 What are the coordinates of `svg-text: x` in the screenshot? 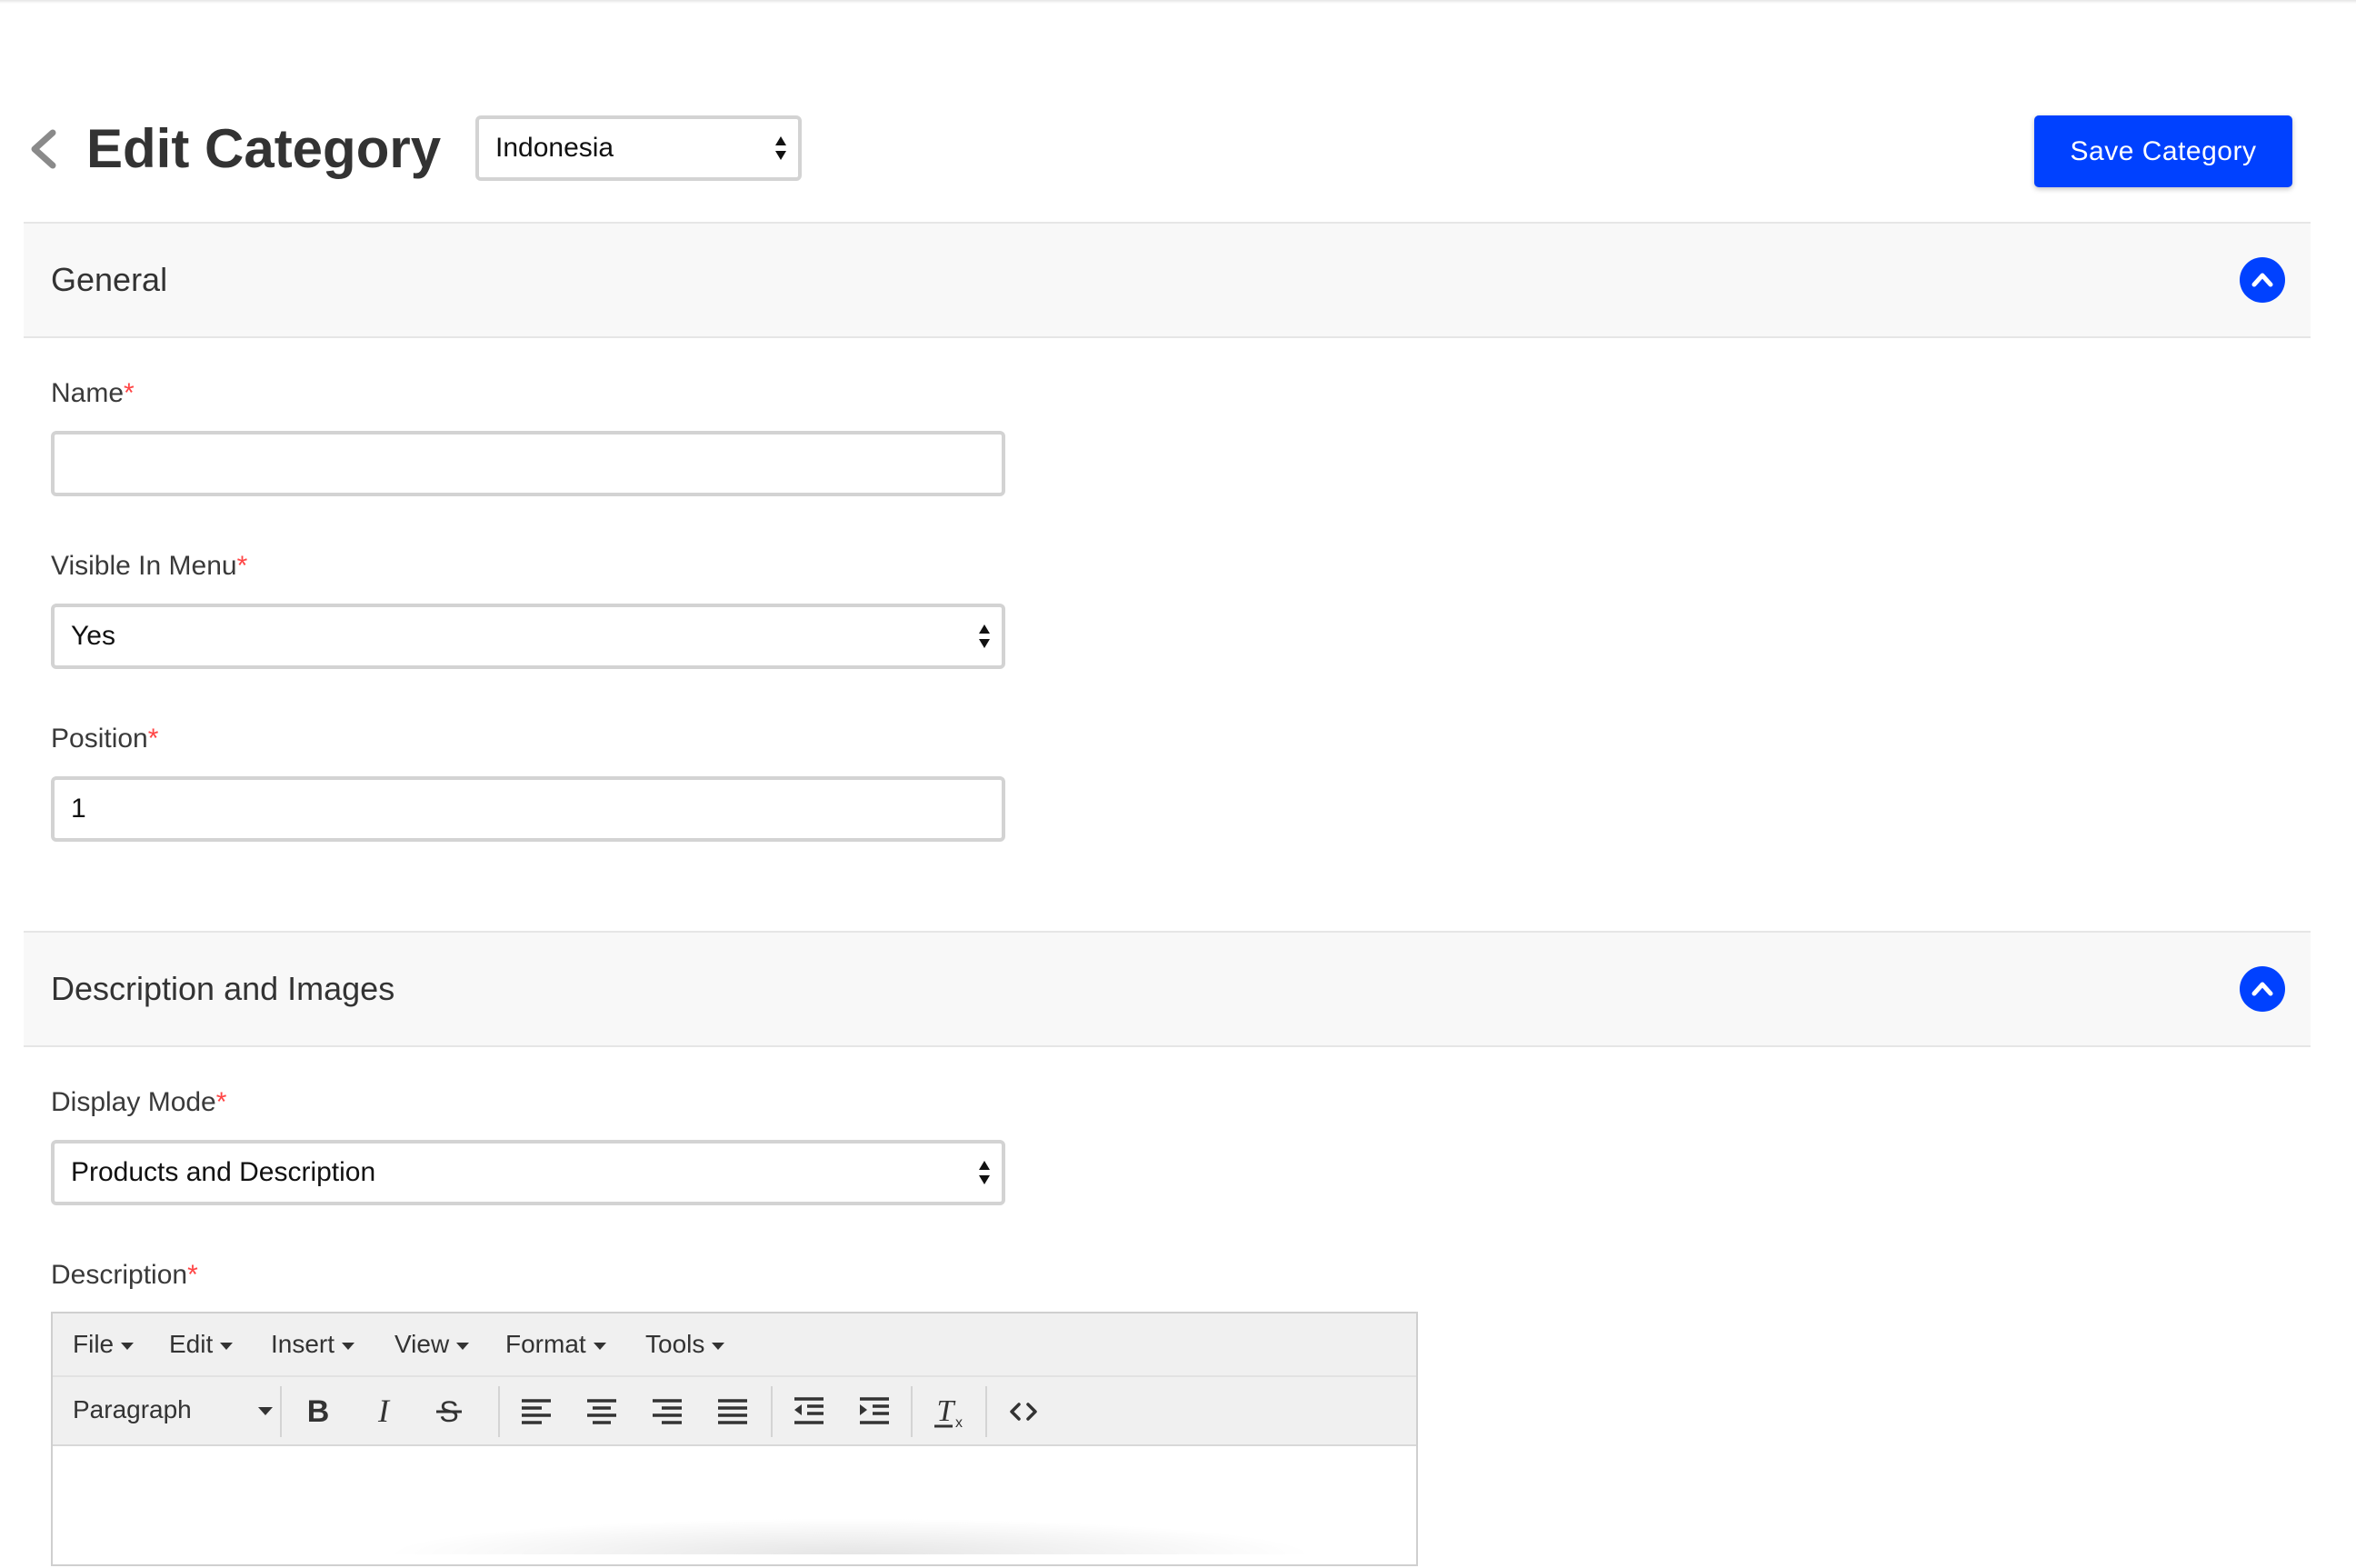 It's located at (959, 1423).